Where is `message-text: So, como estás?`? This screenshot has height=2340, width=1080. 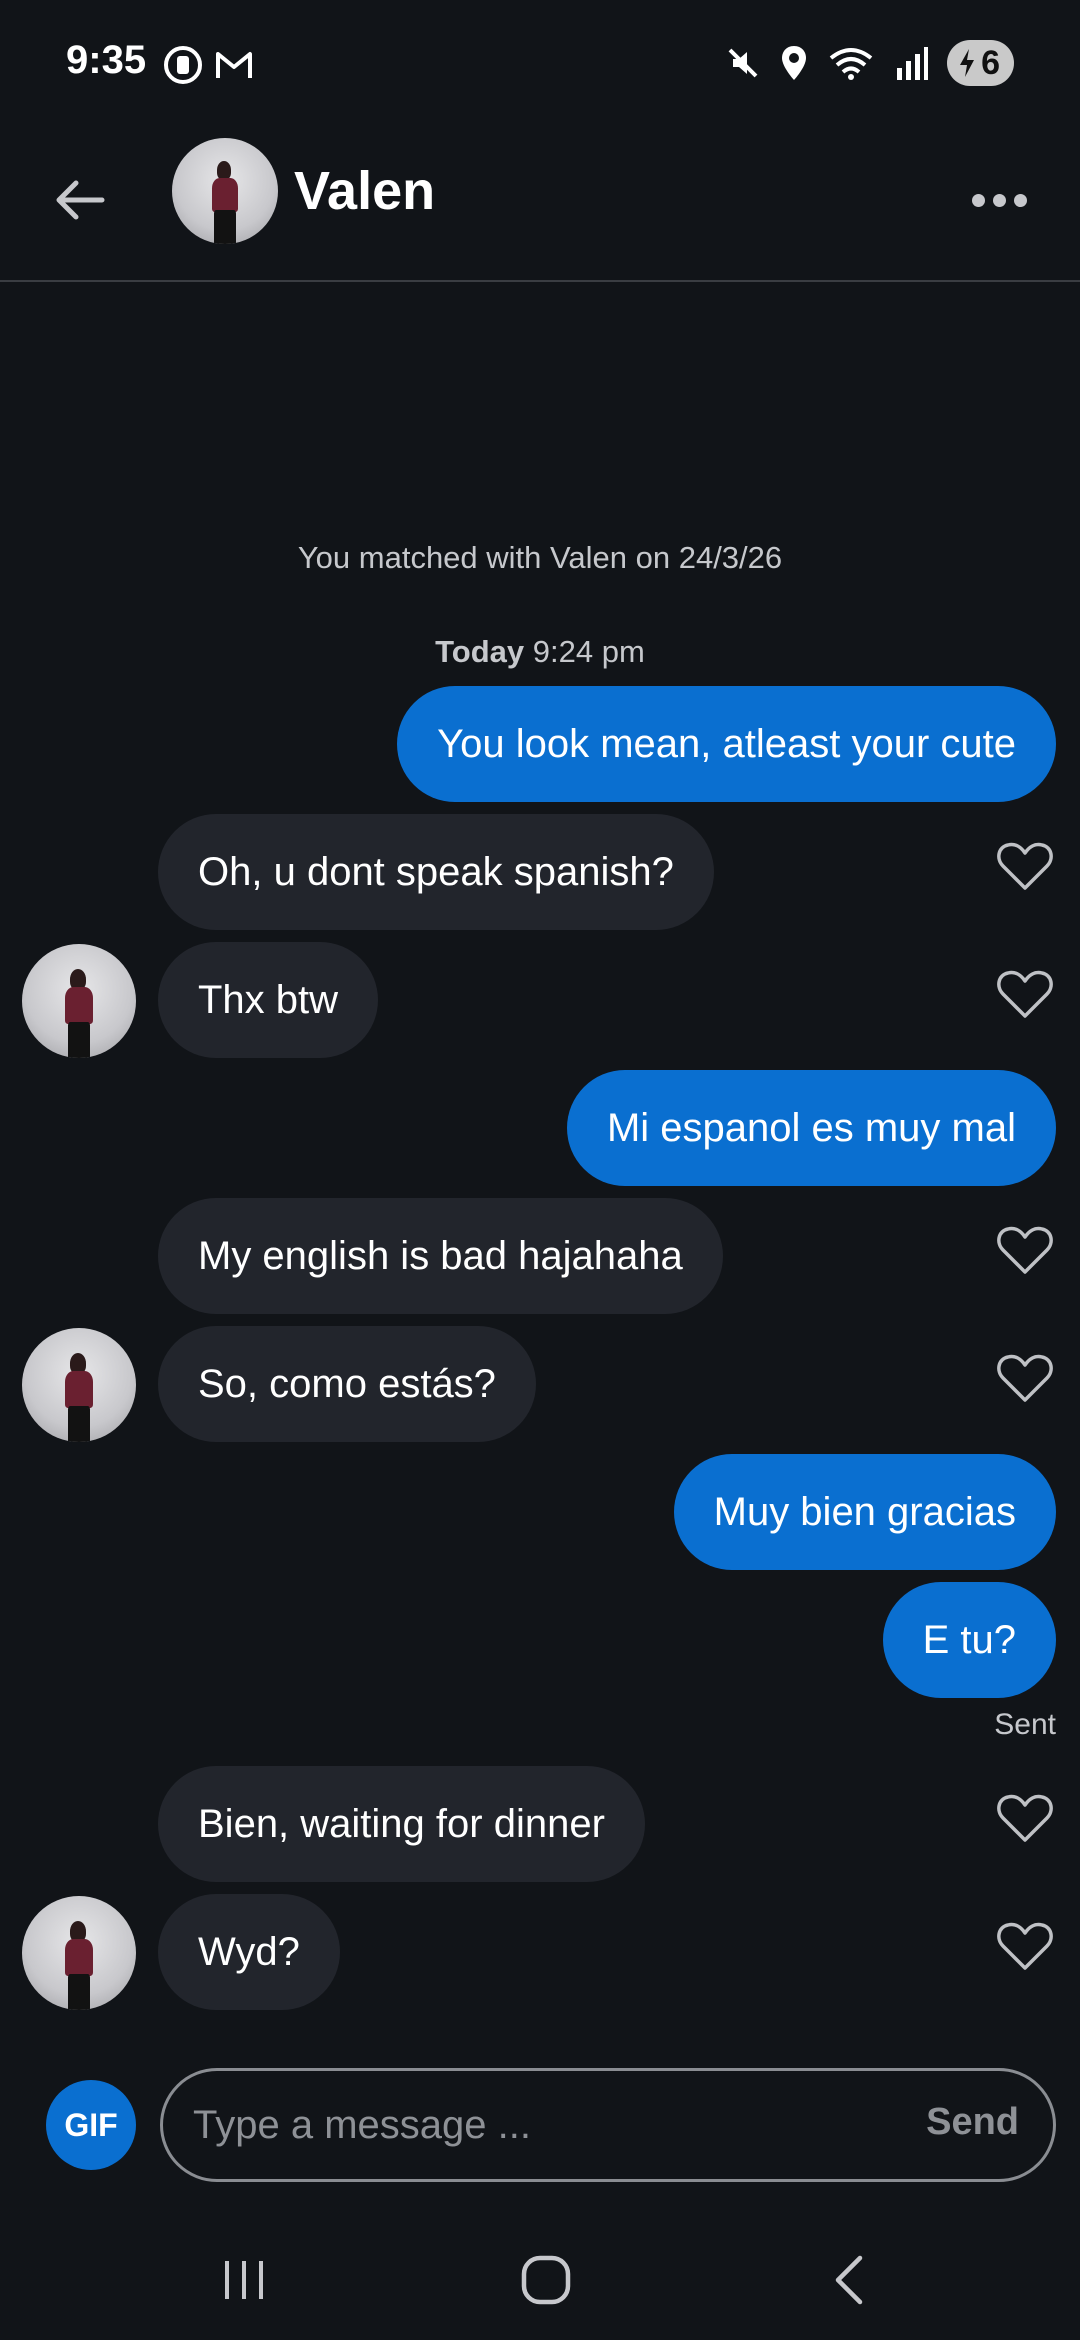 message-text: So, como estás? is located at coordinates (347, 1383).